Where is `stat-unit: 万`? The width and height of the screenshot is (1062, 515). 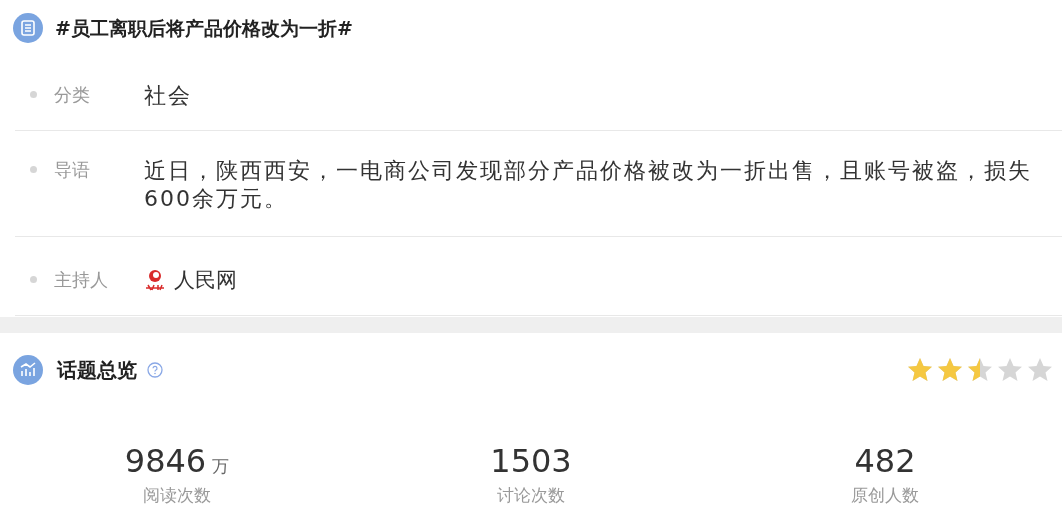
stat-unit: 万 is located at coordinates (221, 466).